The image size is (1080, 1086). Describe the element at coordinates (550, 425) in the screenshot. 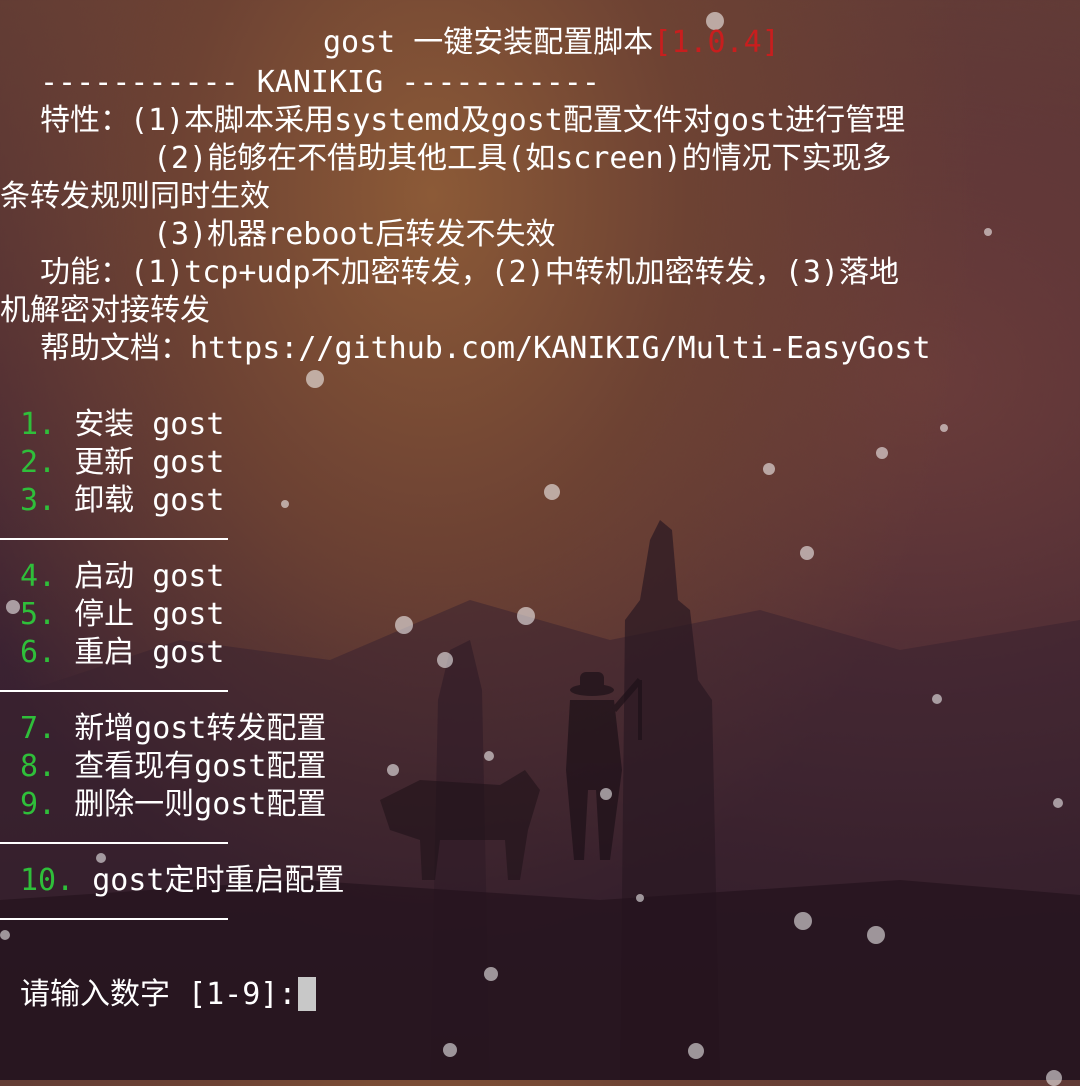

I see `menu-item-install: 1. 安装 gost` at that location.